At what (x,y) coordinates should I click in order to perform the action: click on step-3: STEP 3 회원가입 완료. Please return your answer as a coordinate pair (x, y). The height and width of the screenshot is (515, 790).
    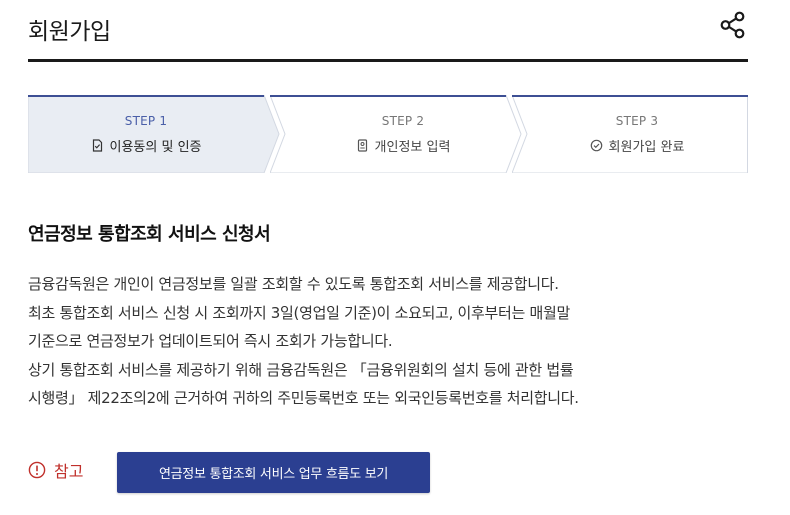
    Looking at the image, I should click on (630, 134).